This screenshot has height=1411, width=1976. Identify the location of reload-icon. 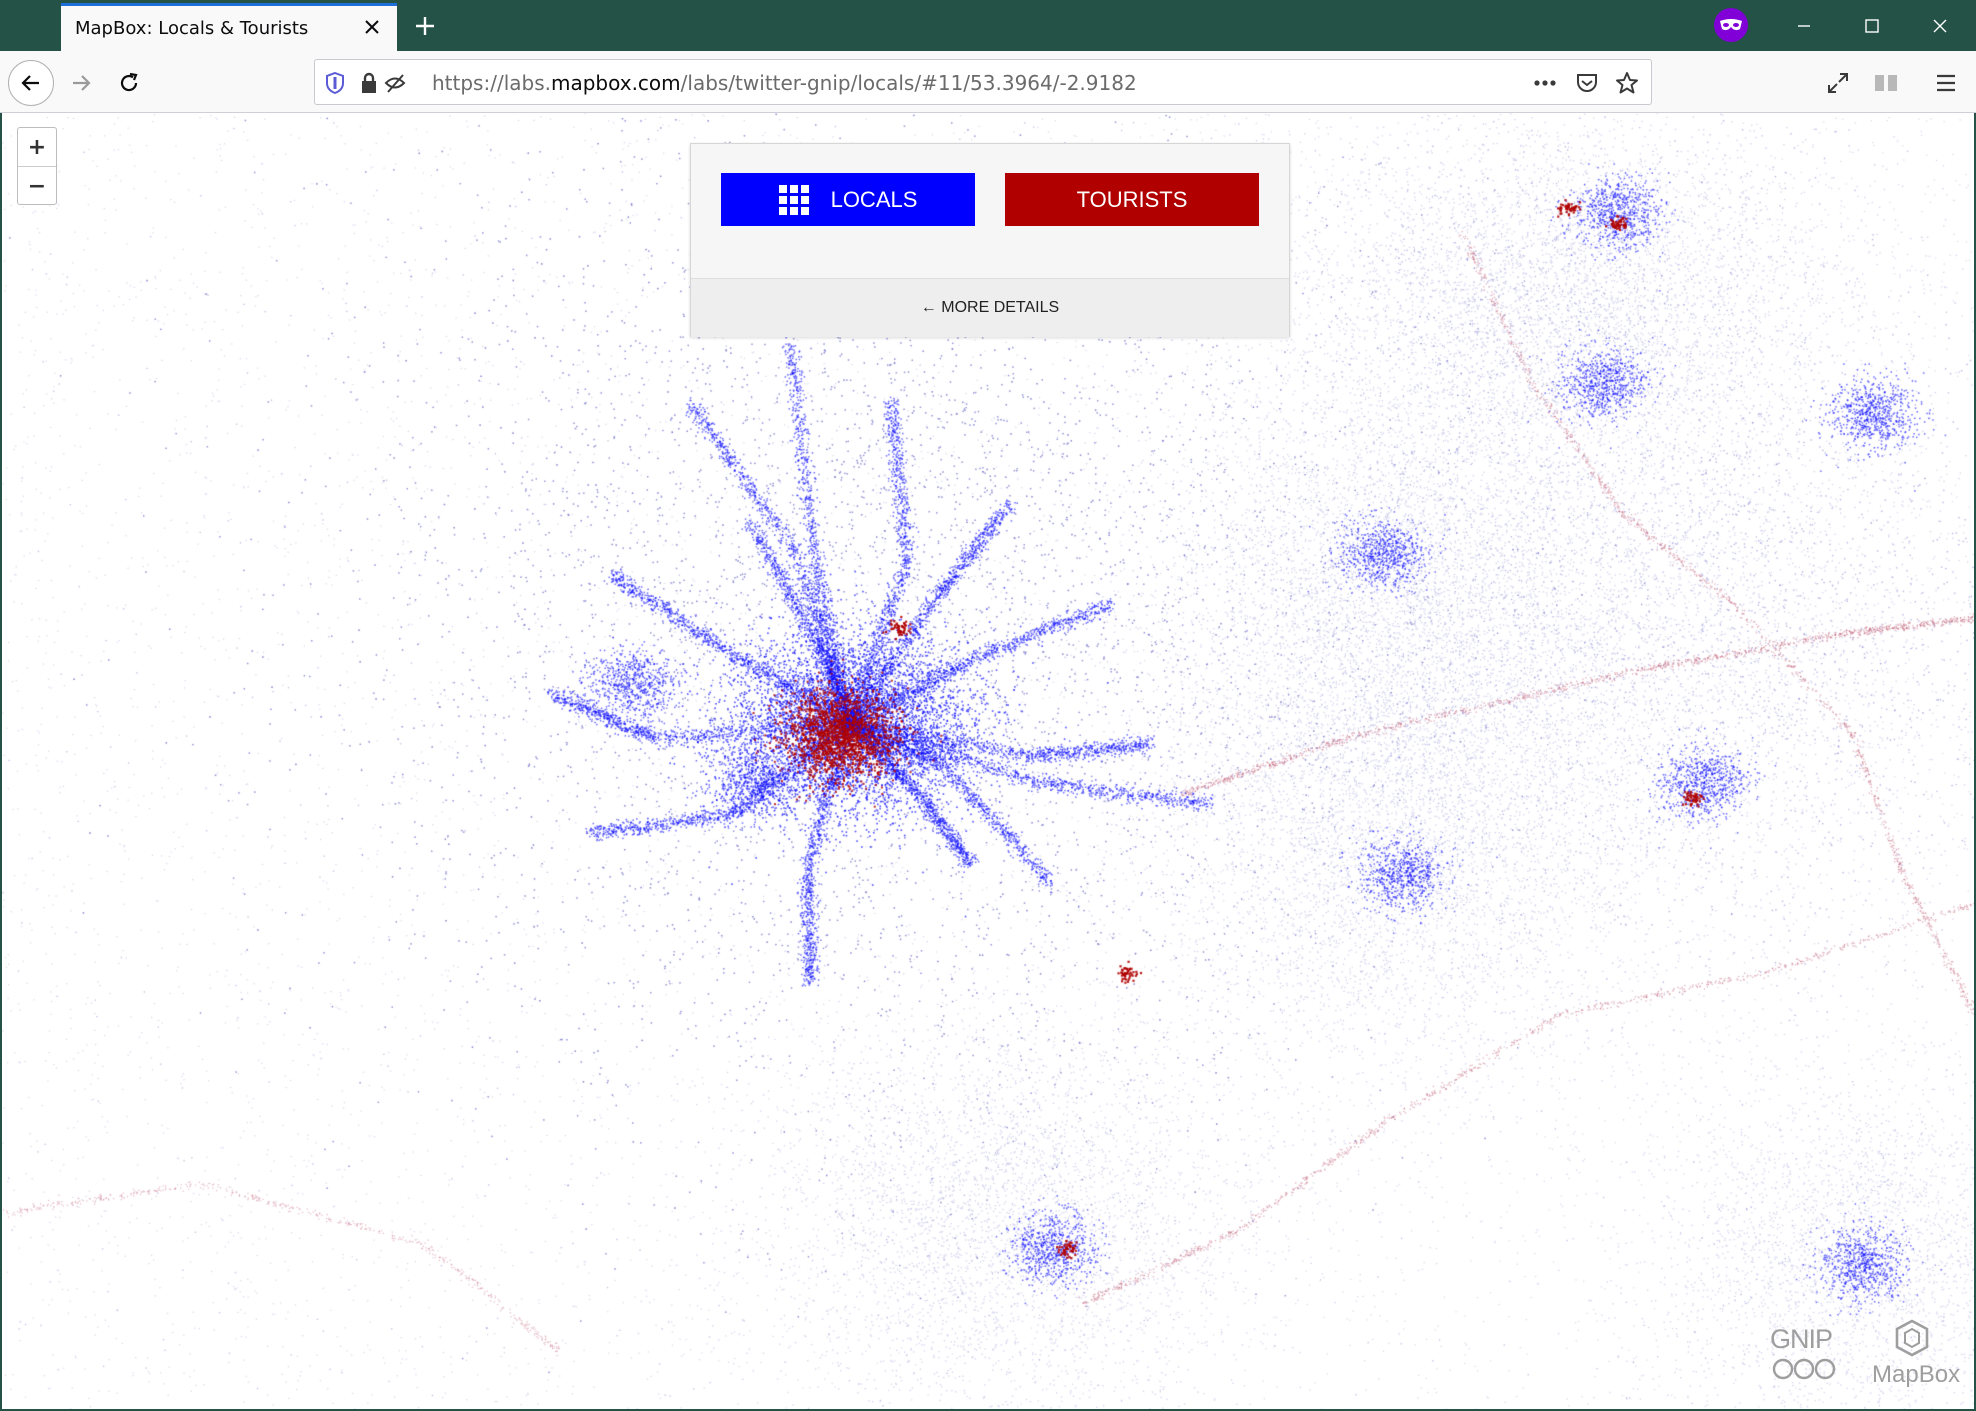
(129, 83).